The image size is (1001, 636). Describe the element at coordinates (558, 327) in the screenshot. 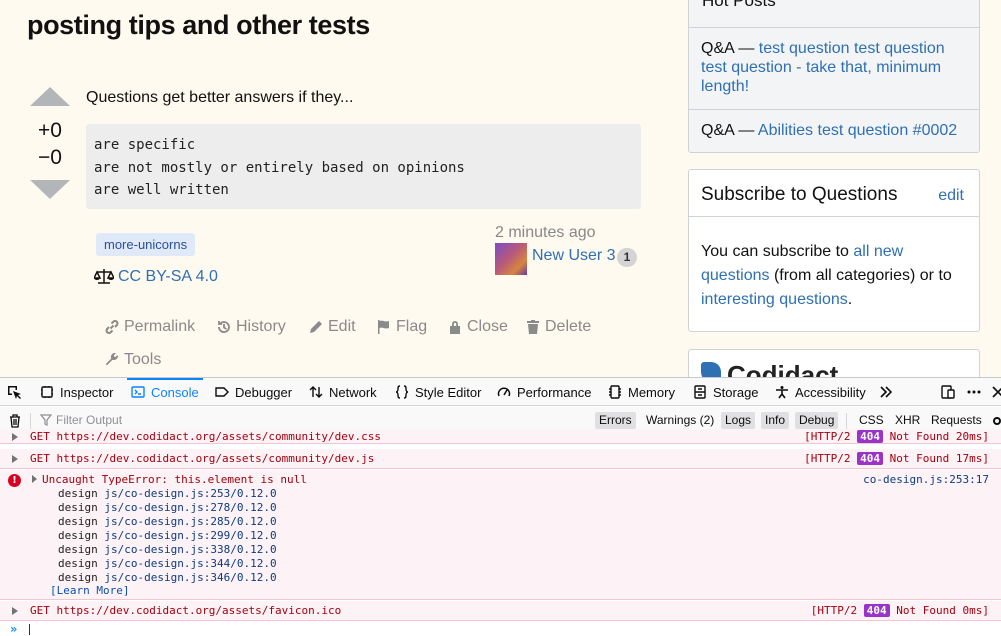

I see `delete-button: Delete` at that location.